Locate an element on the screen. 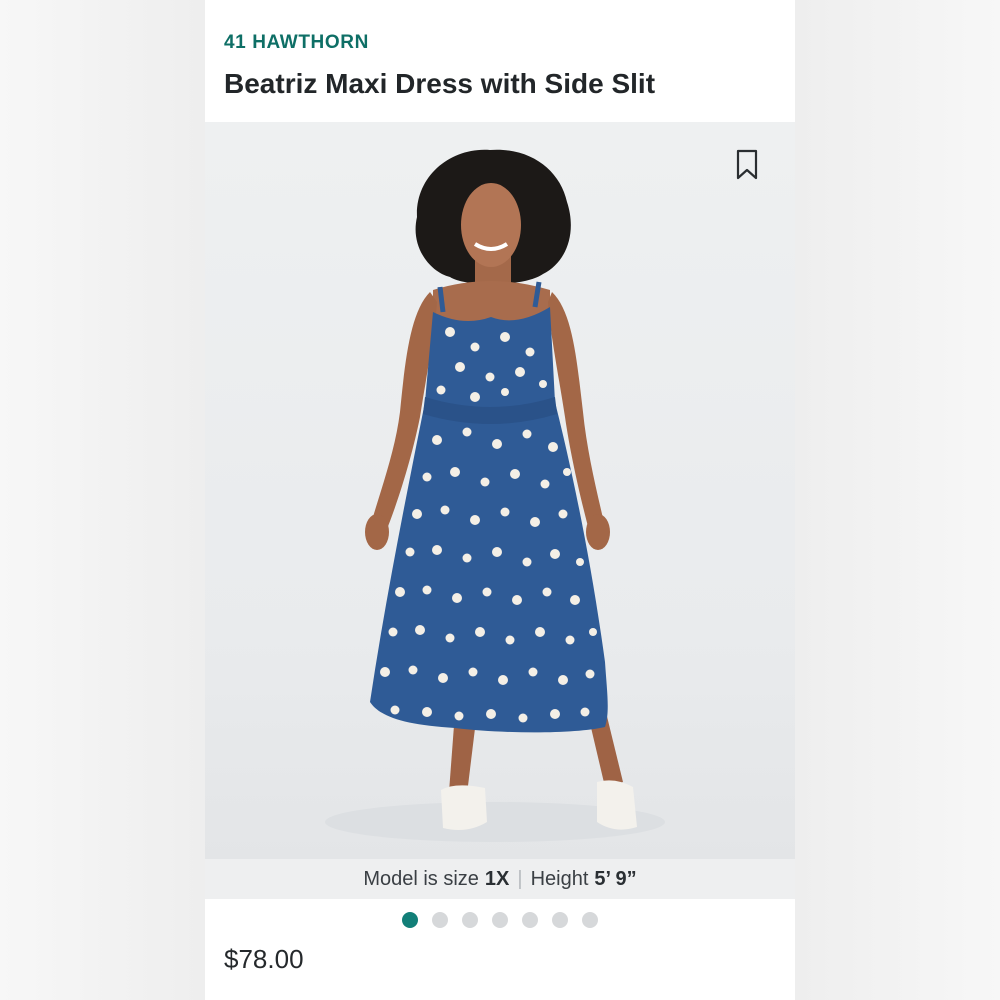 This screenshot has width=1000, height=1000. model-height-label: Height is located at coordinates (559, 878).